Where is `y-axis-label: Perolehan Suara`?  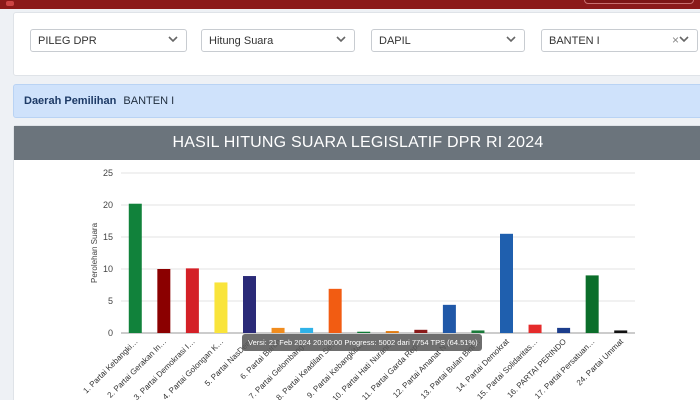
y-axis-label: Perolehan Suara is located at coordinates (94, 252).